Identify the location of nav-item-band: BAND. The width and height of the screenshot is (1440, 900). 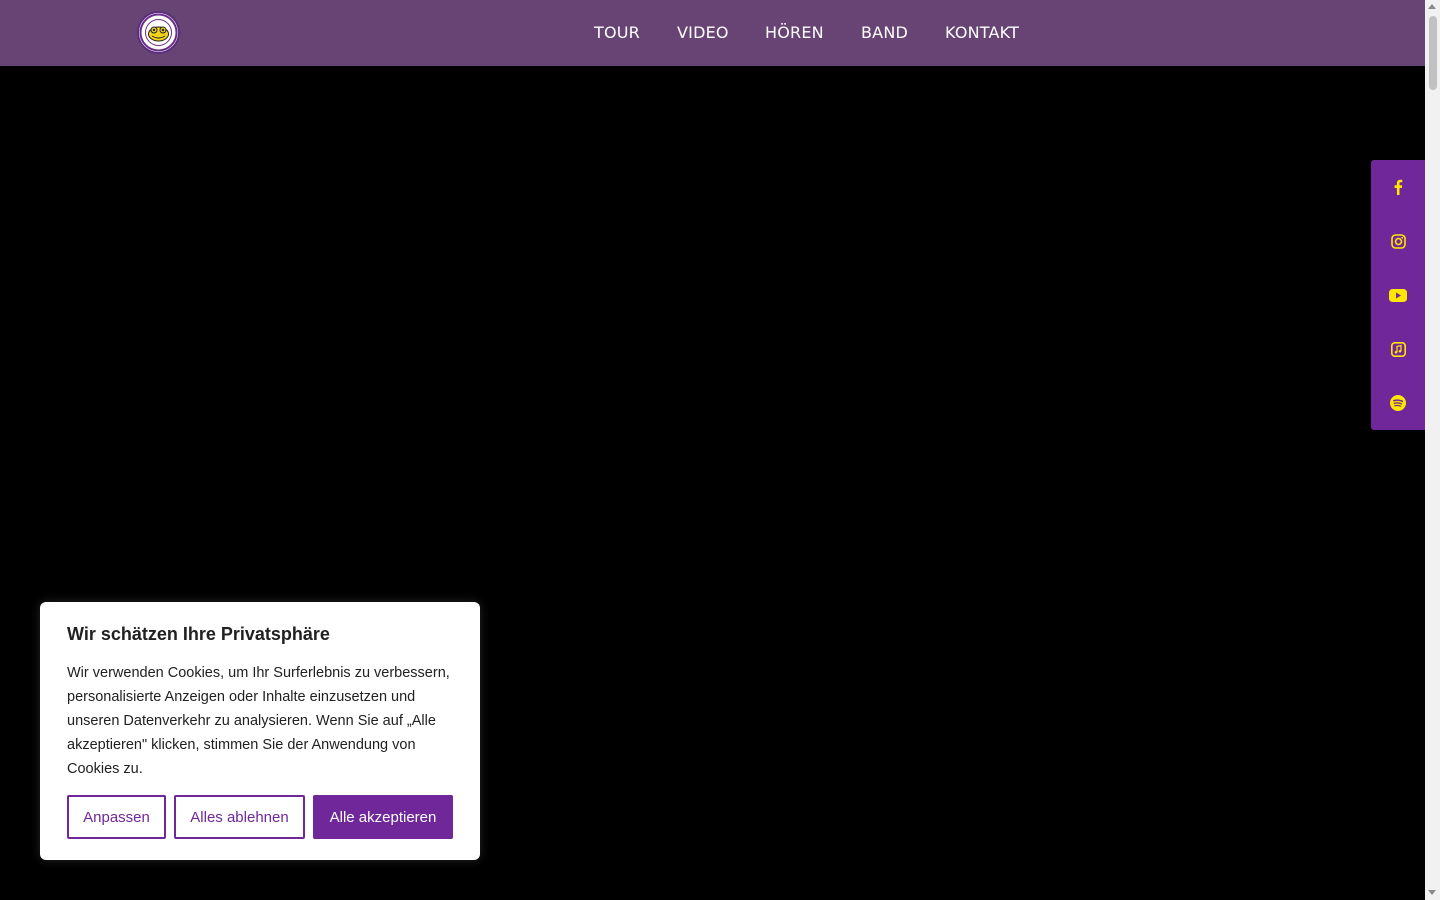
(884, 32).